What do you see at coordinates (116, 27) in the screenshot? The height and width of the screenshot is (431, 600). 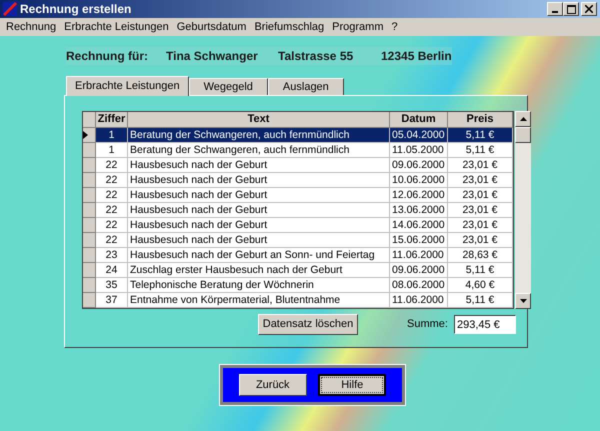 I see `menu-item: Erbrachte Leistungen` at bounding box center [116, 27].